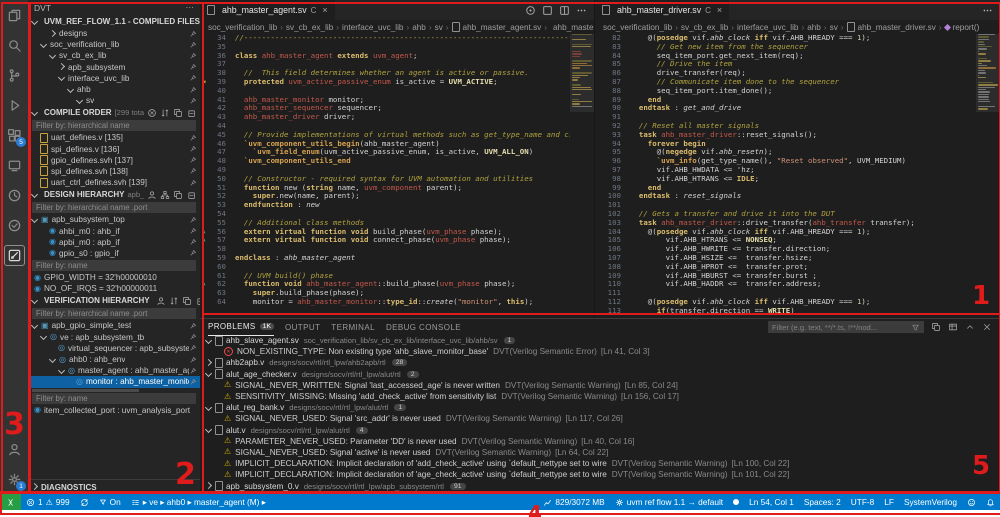 This screenshot has height=517, width=1000. Describe the element at coordinates (600, 430) in the screenshot. I see `problems-file-row: alut.v designs/socv/rtl/rtl_lpw/alut/rtl 4` at that location.